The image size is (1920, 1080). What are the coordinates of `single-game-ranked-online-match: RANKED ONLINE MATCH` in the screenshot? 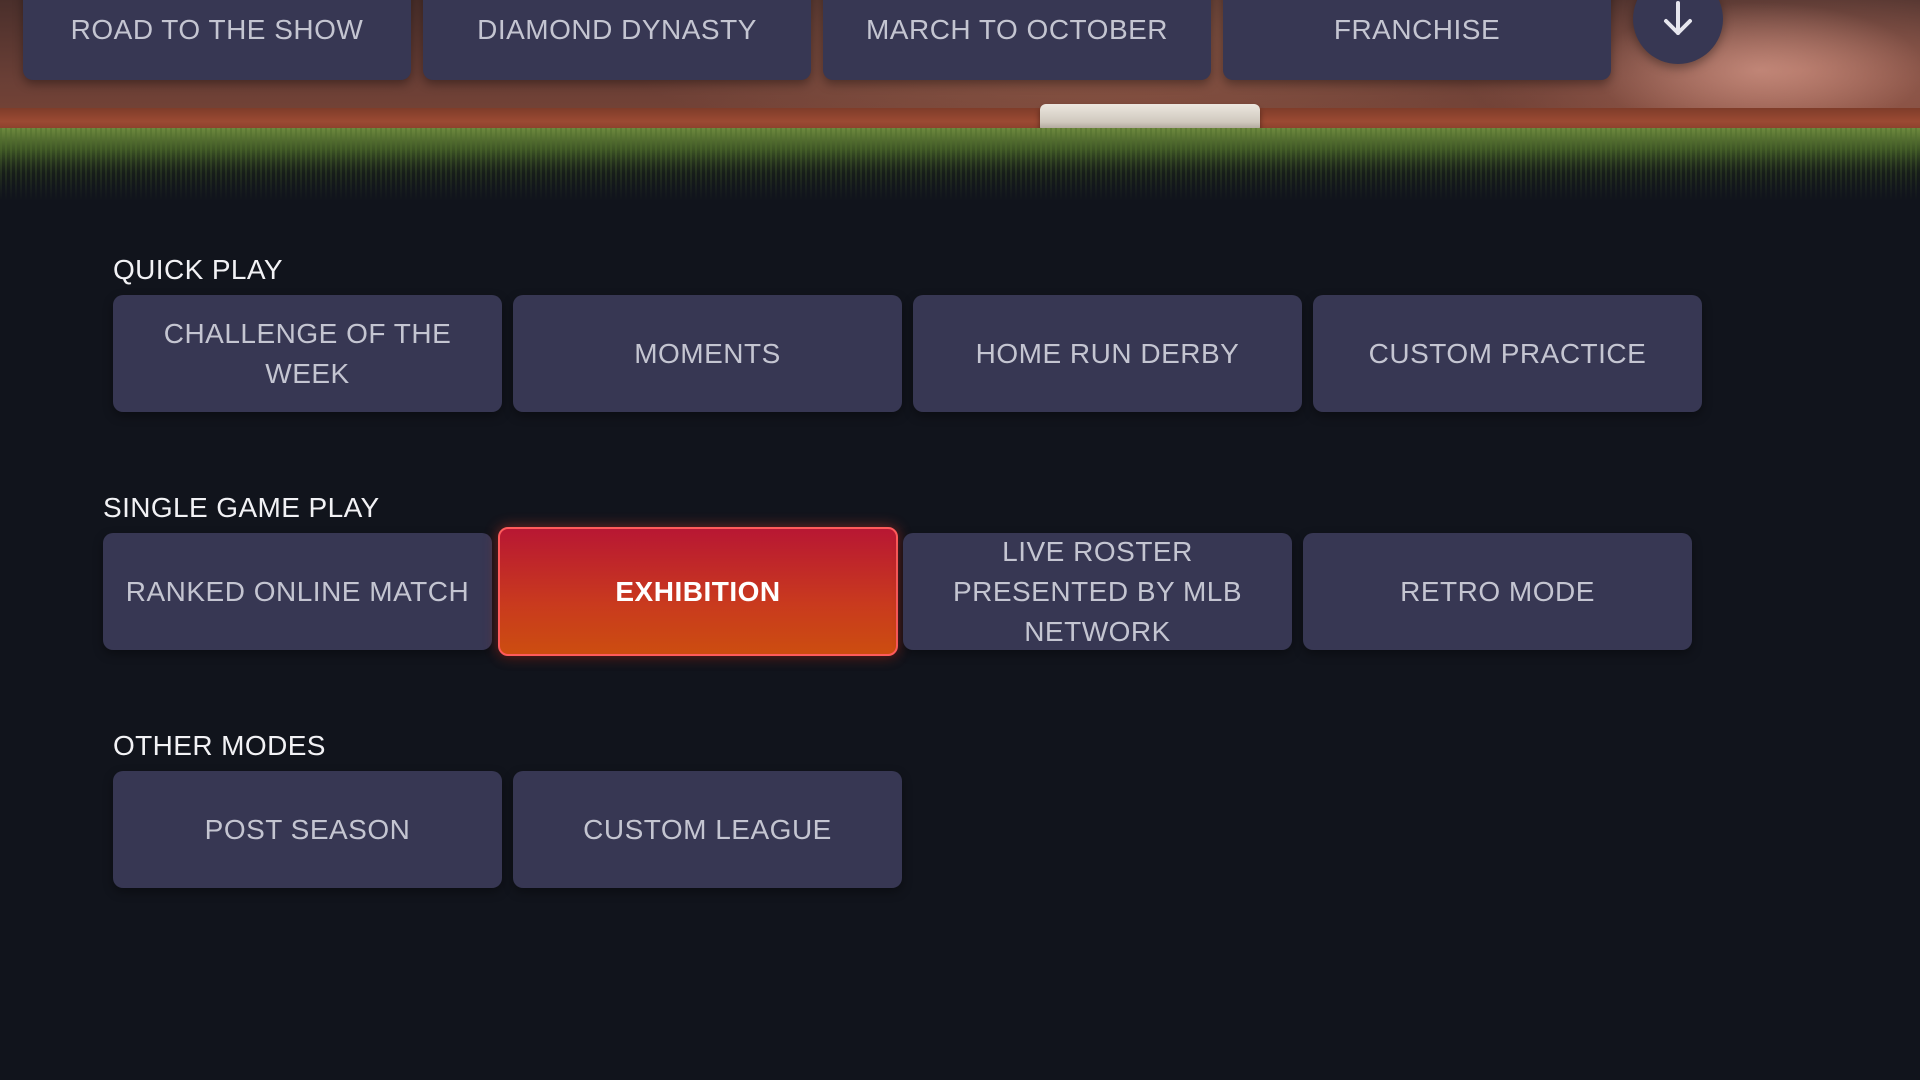 It's located at (297, 591).